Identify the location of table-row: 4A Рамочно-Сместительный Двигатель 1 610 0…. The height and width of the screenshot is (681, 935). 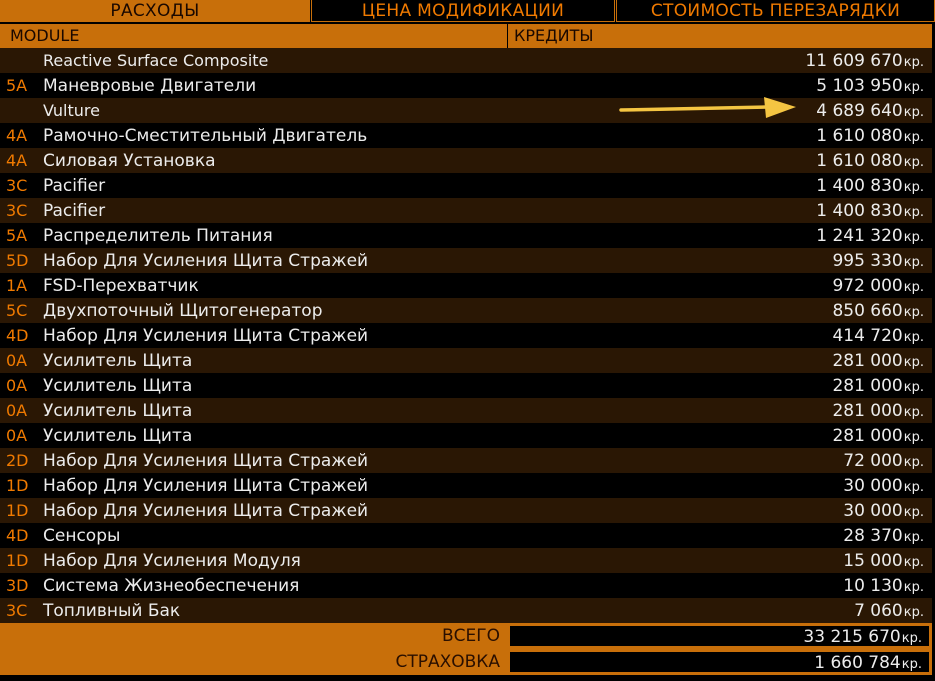
(466, 135).